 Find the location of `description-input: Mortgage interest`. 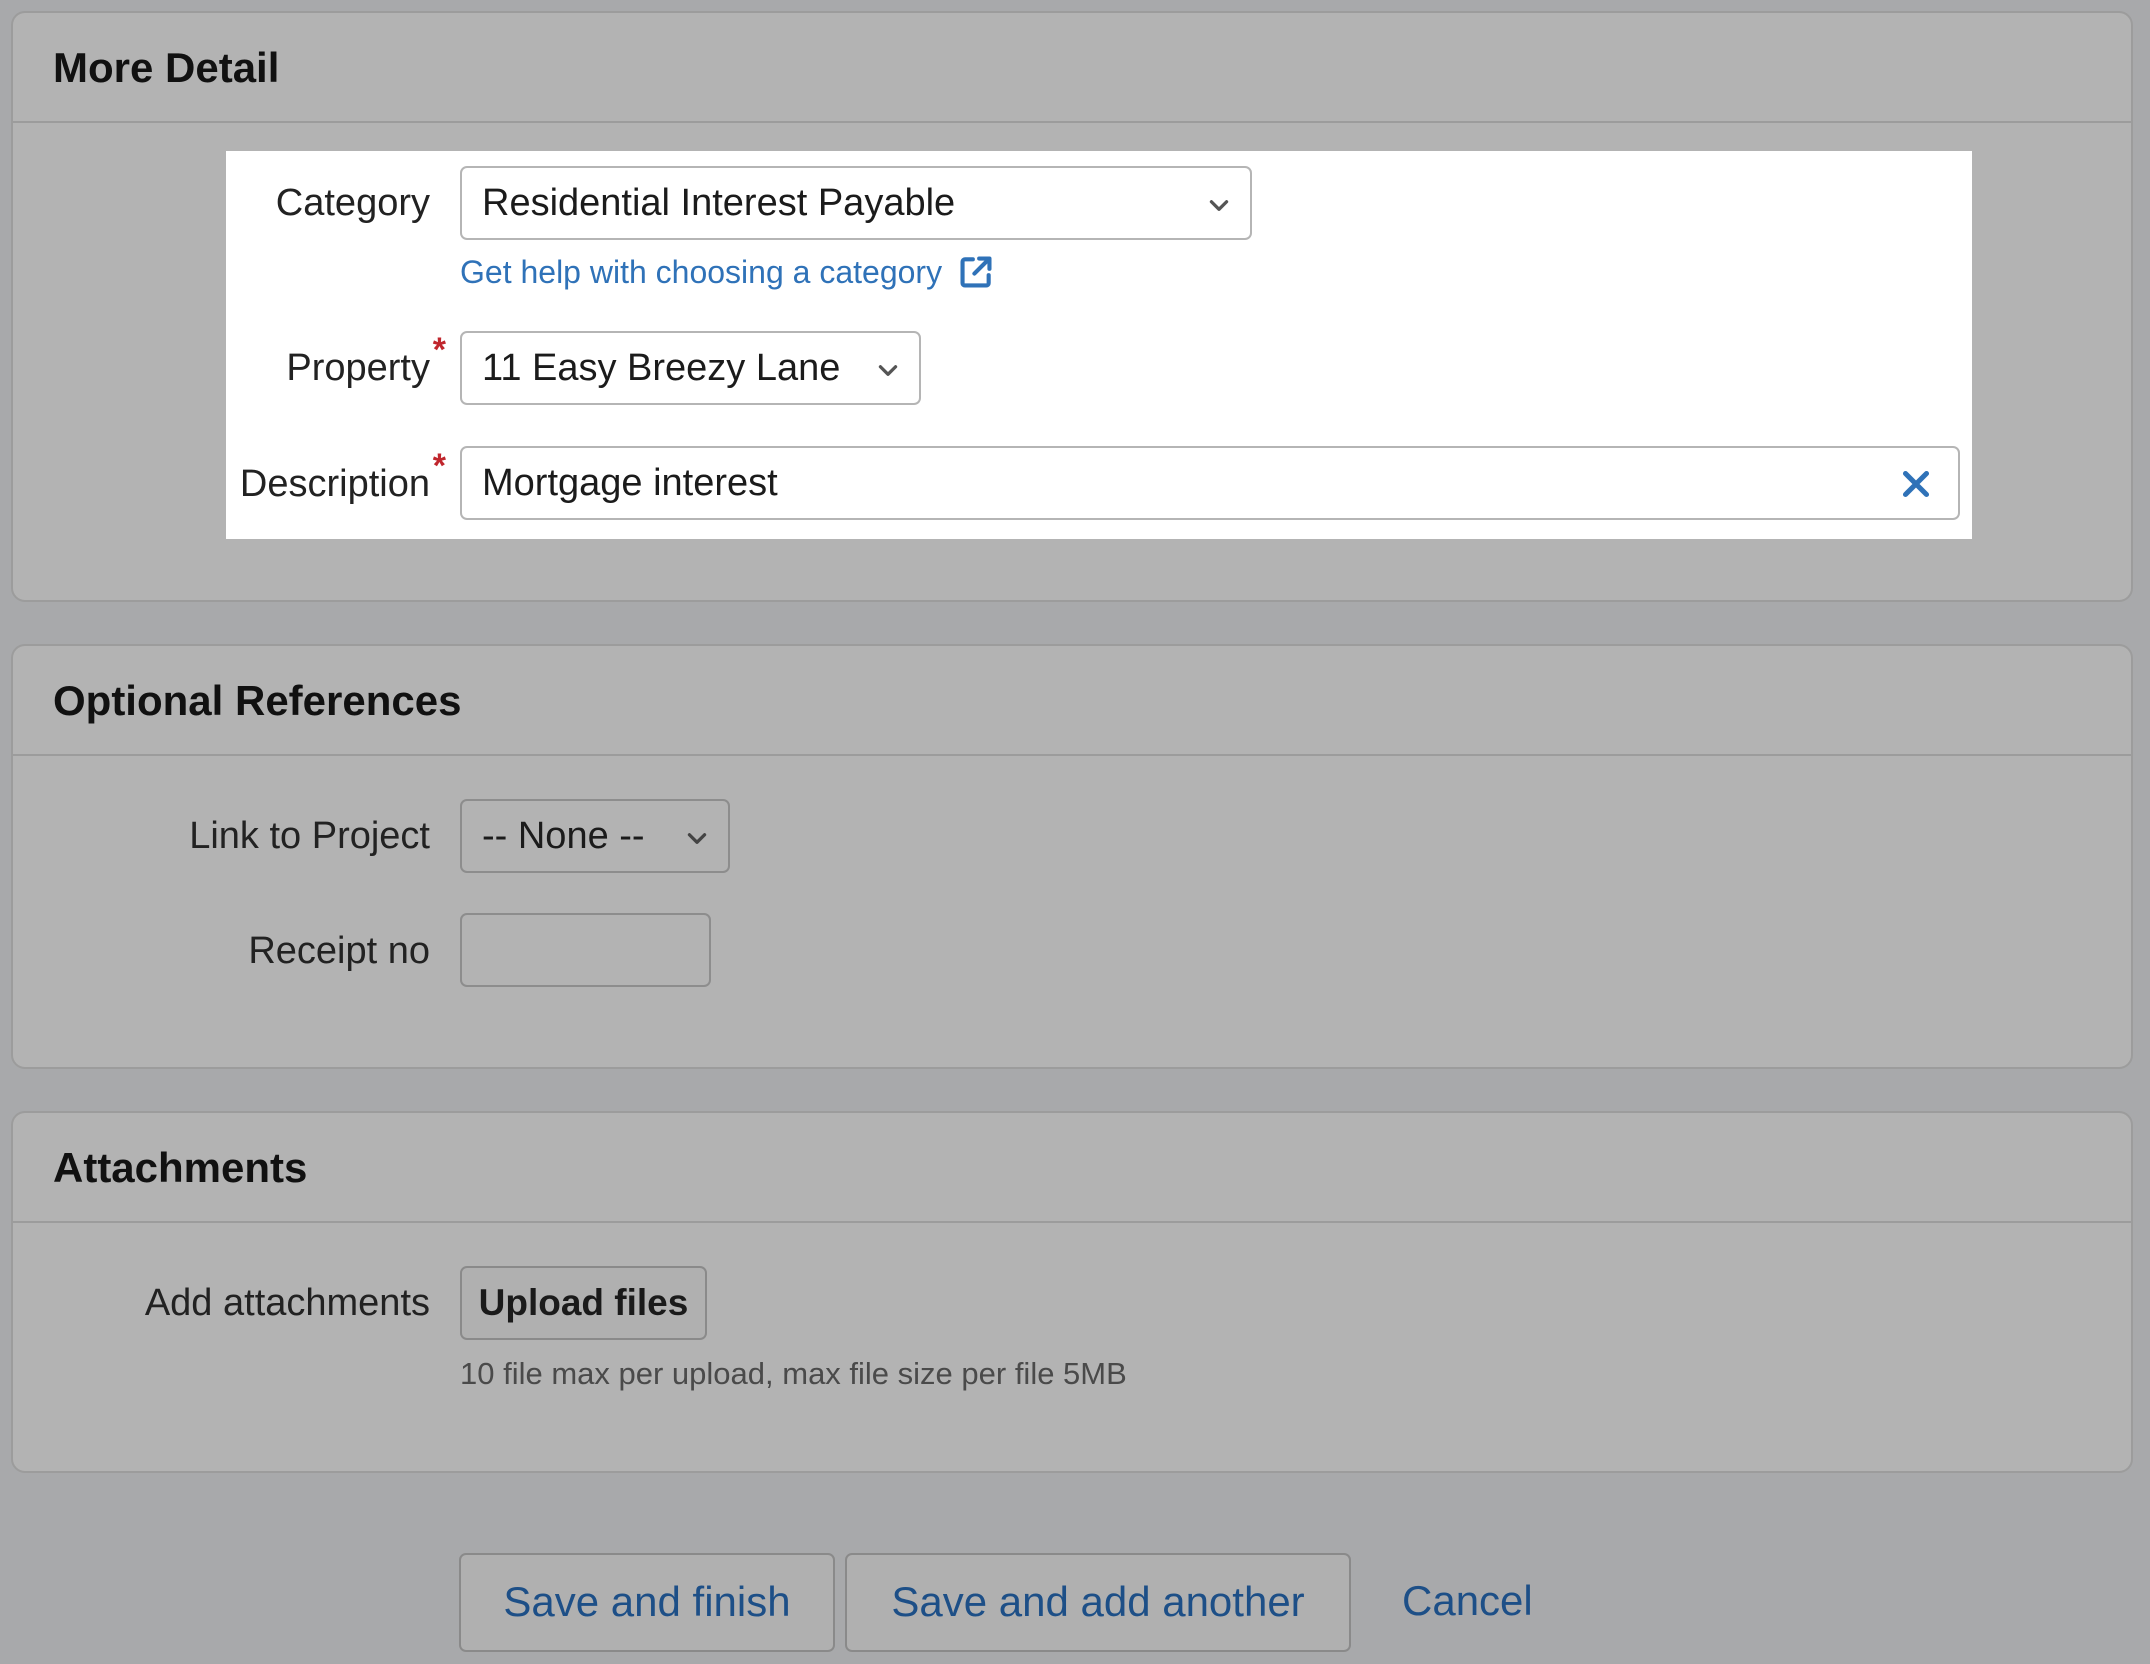

description-input: Mortgage interest is located at coordinates (1210, 483).